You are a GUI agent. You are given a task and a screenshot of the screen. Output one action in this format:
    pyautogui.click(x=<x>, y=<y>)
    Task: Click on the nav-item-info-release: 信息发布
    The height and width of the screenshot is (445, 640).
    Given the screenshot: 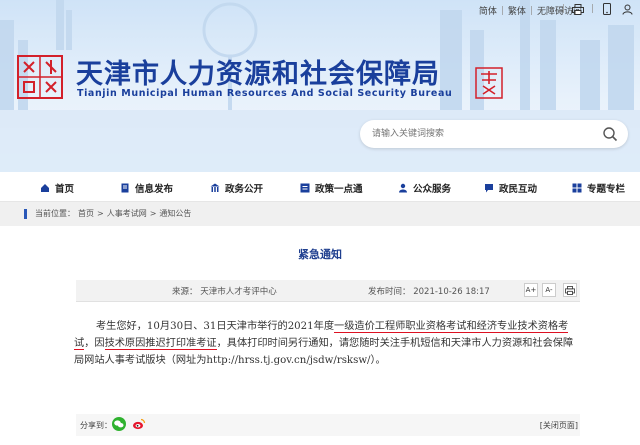 What is the action you would take?
    pyautogui.click(x=146, y=188)
    